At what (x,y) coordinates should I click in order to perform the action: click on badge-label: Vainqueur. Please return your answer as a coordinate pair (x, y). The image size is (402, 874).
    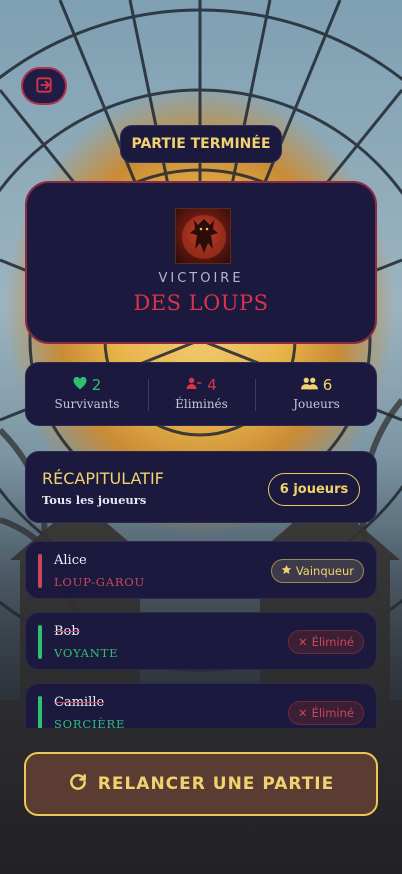
    Looking at the image, I should click on (324, 571).